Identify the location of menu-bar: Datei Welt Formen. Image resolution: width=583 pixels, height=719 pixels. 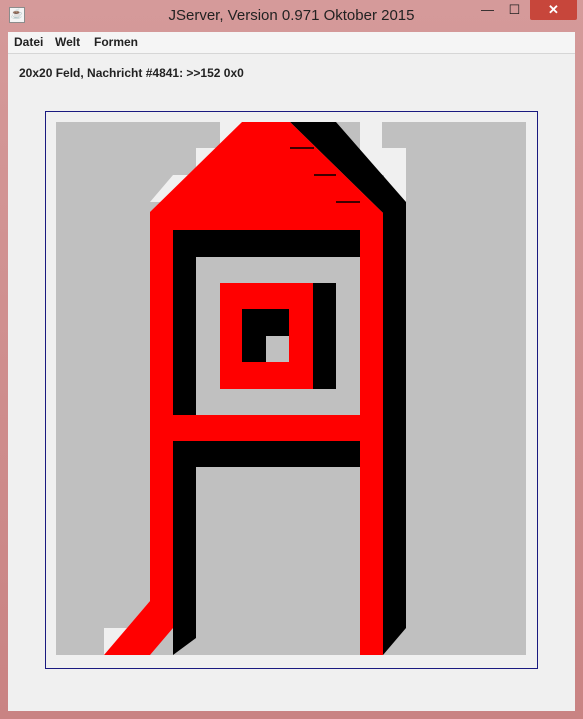
(291, 43).